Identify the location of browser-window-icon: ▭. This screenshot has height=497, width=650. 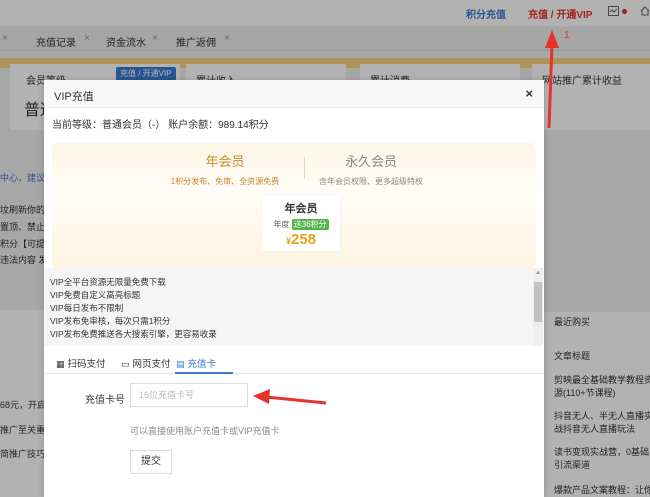
(125, 364).